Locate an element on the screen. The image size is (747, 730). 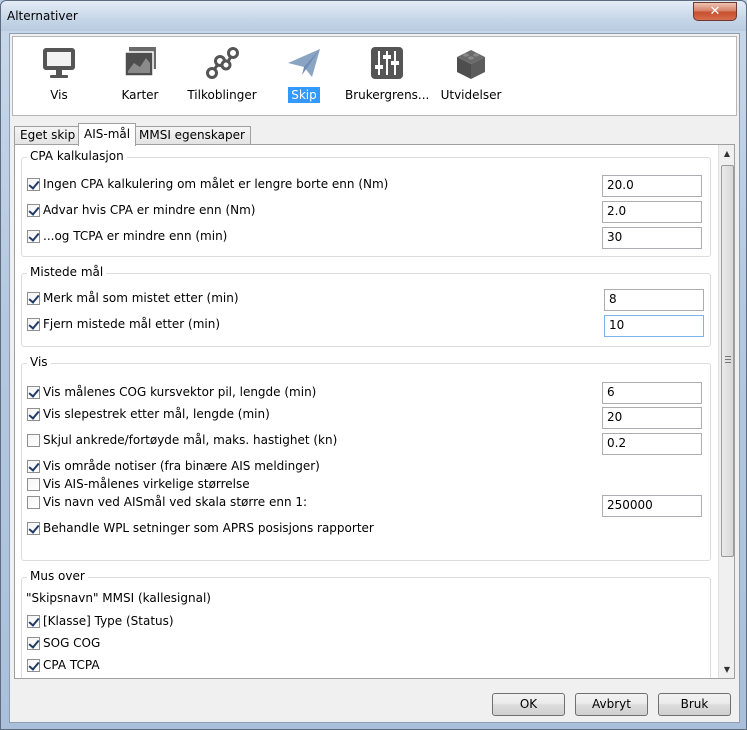
toolbar-item-skip: Skip is located at coordinates (304, 78).